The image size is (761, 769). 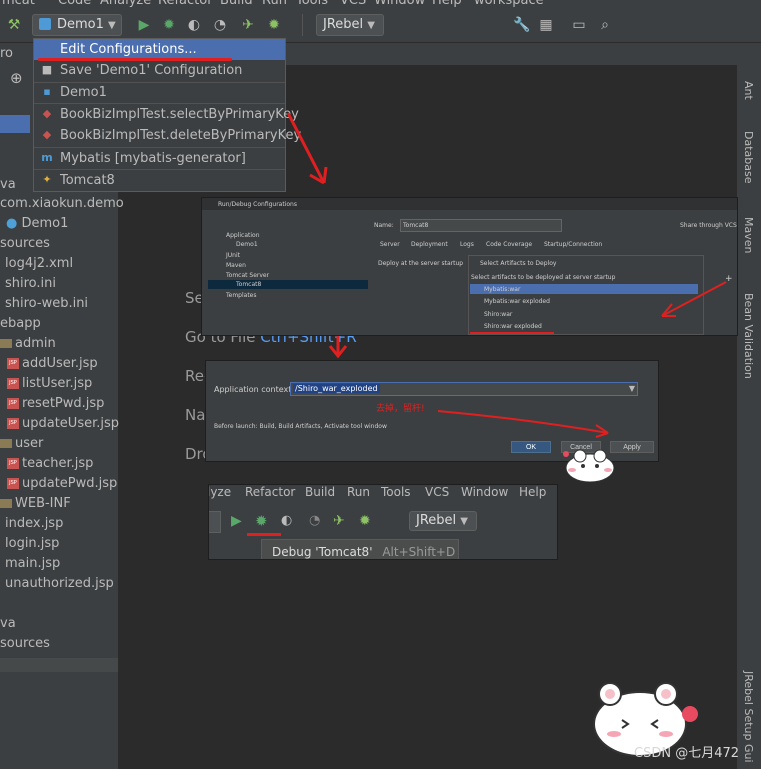 What do you see at coordinates (159, 158) in the screenshot?
I see `dropdown-item-mybatis: m Mybatis [mybatis-generator]` at bounding box center [159, 158].